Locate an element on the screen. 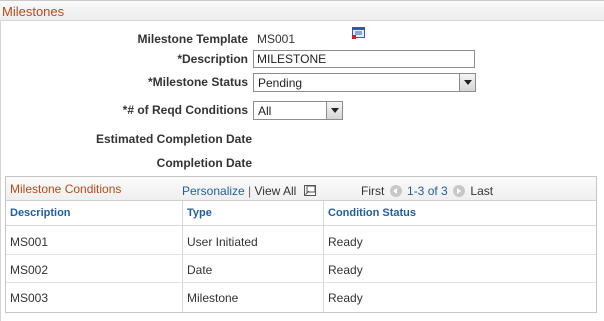  row-range: 1-3 of 3 is located at coordinates (427, 191).